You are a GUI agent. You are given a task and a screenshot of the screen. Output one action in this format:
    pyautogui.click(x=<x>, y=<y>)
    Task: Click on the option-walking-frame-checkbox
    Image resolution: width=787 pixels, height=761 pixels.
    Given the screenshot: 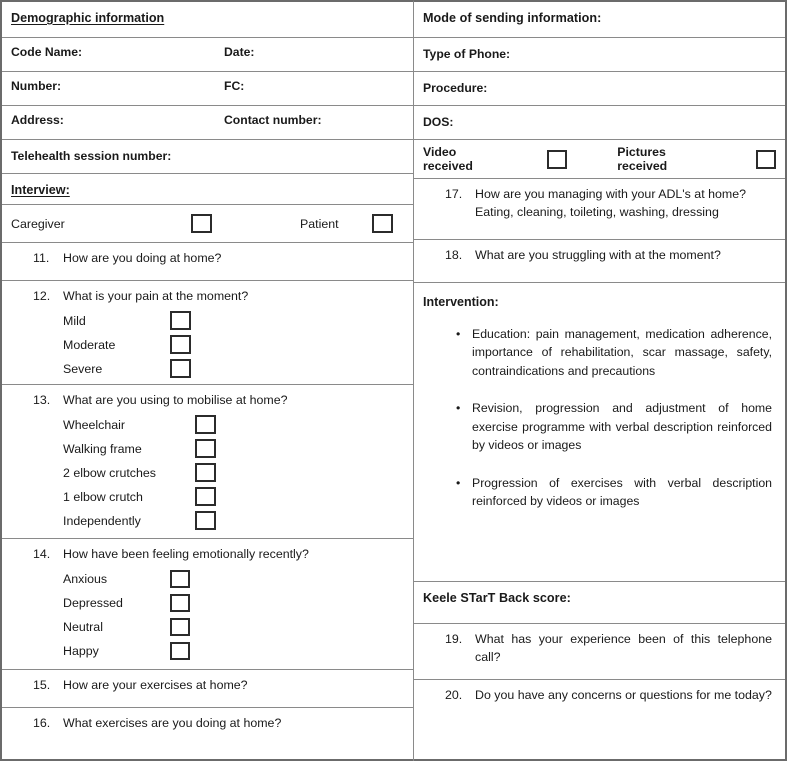 What is the action you would take?
    pyautogui.click(x=205, y=449)
    